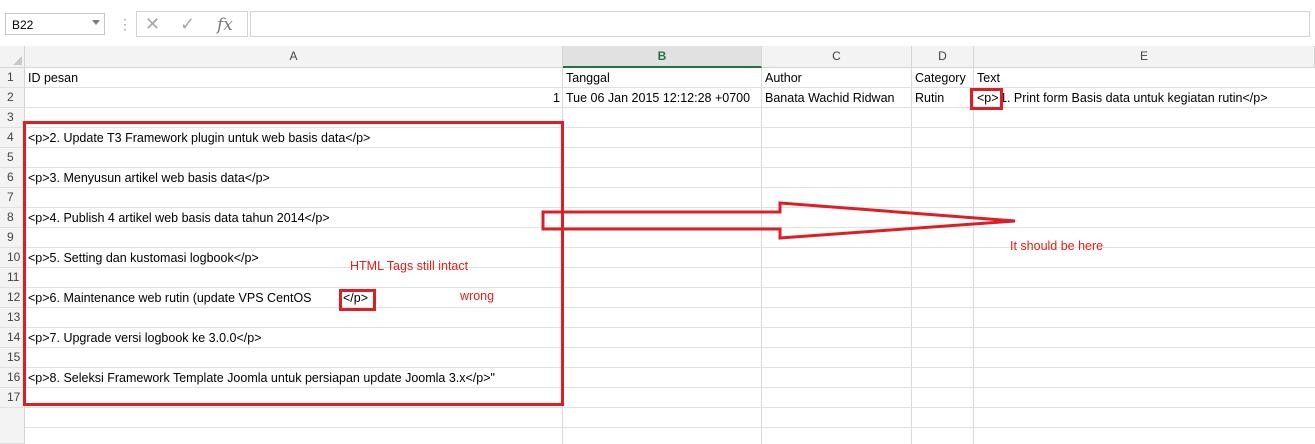 The image size is (1315, 444). I want to click on insert-function-icon: fx, so click(225, 25).